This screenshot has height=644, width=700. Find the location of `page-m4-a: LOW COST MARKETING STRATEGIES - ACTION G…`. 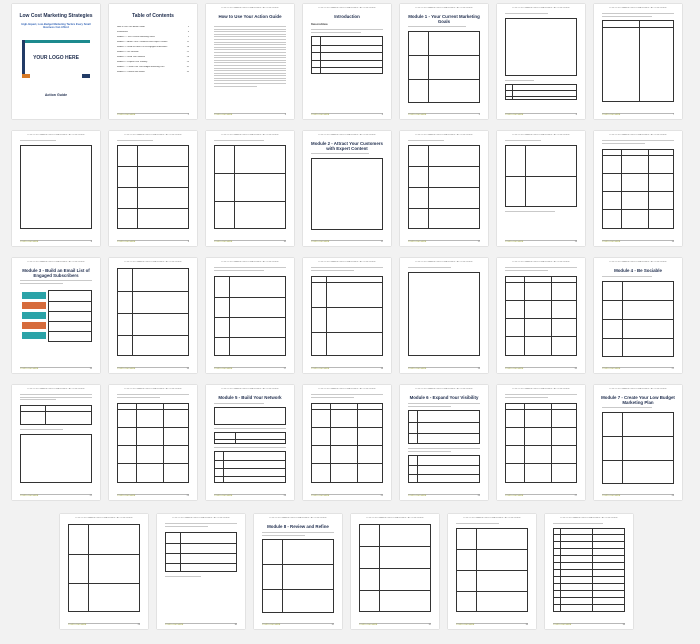

page-m4-a: LOW COST MARKETING STRATEGIES - ACTION G… is located at coordinates (56, 442).